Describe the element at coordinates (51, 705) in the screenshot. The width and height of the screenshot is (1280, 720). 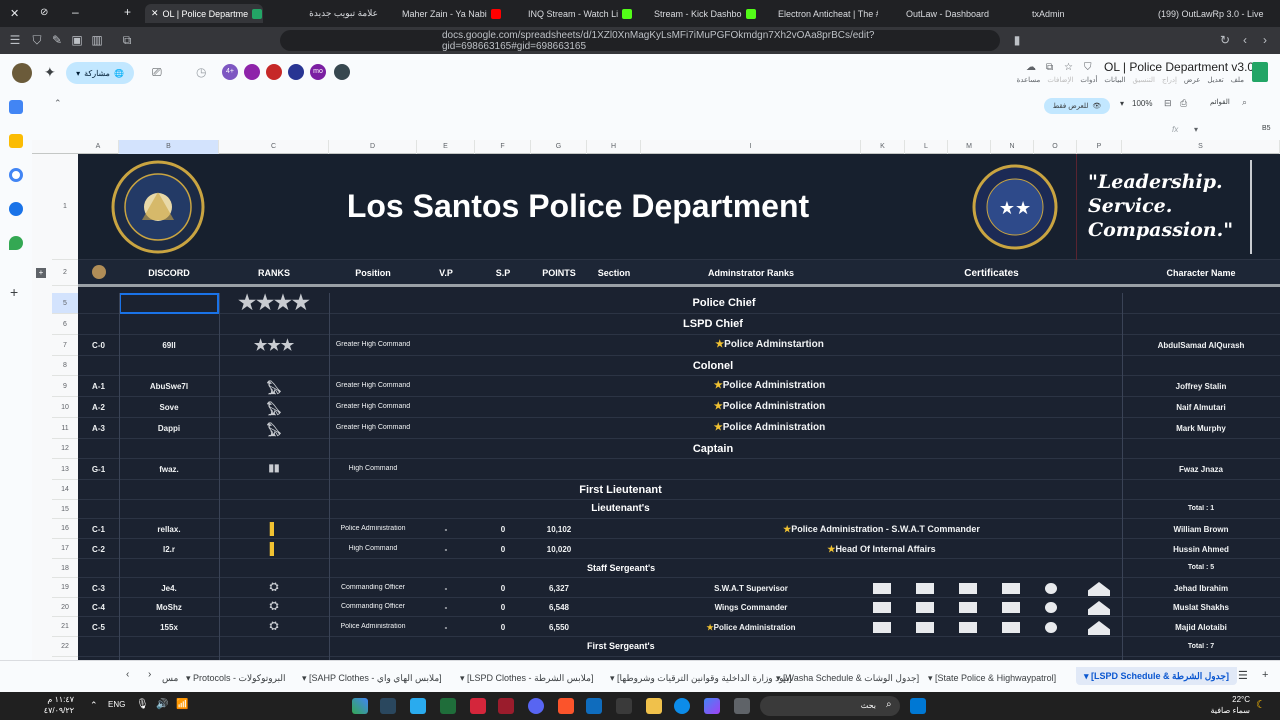
I see `clock: ١١:٤٧ م ٤٧/٠٩/٢٢` at that location.